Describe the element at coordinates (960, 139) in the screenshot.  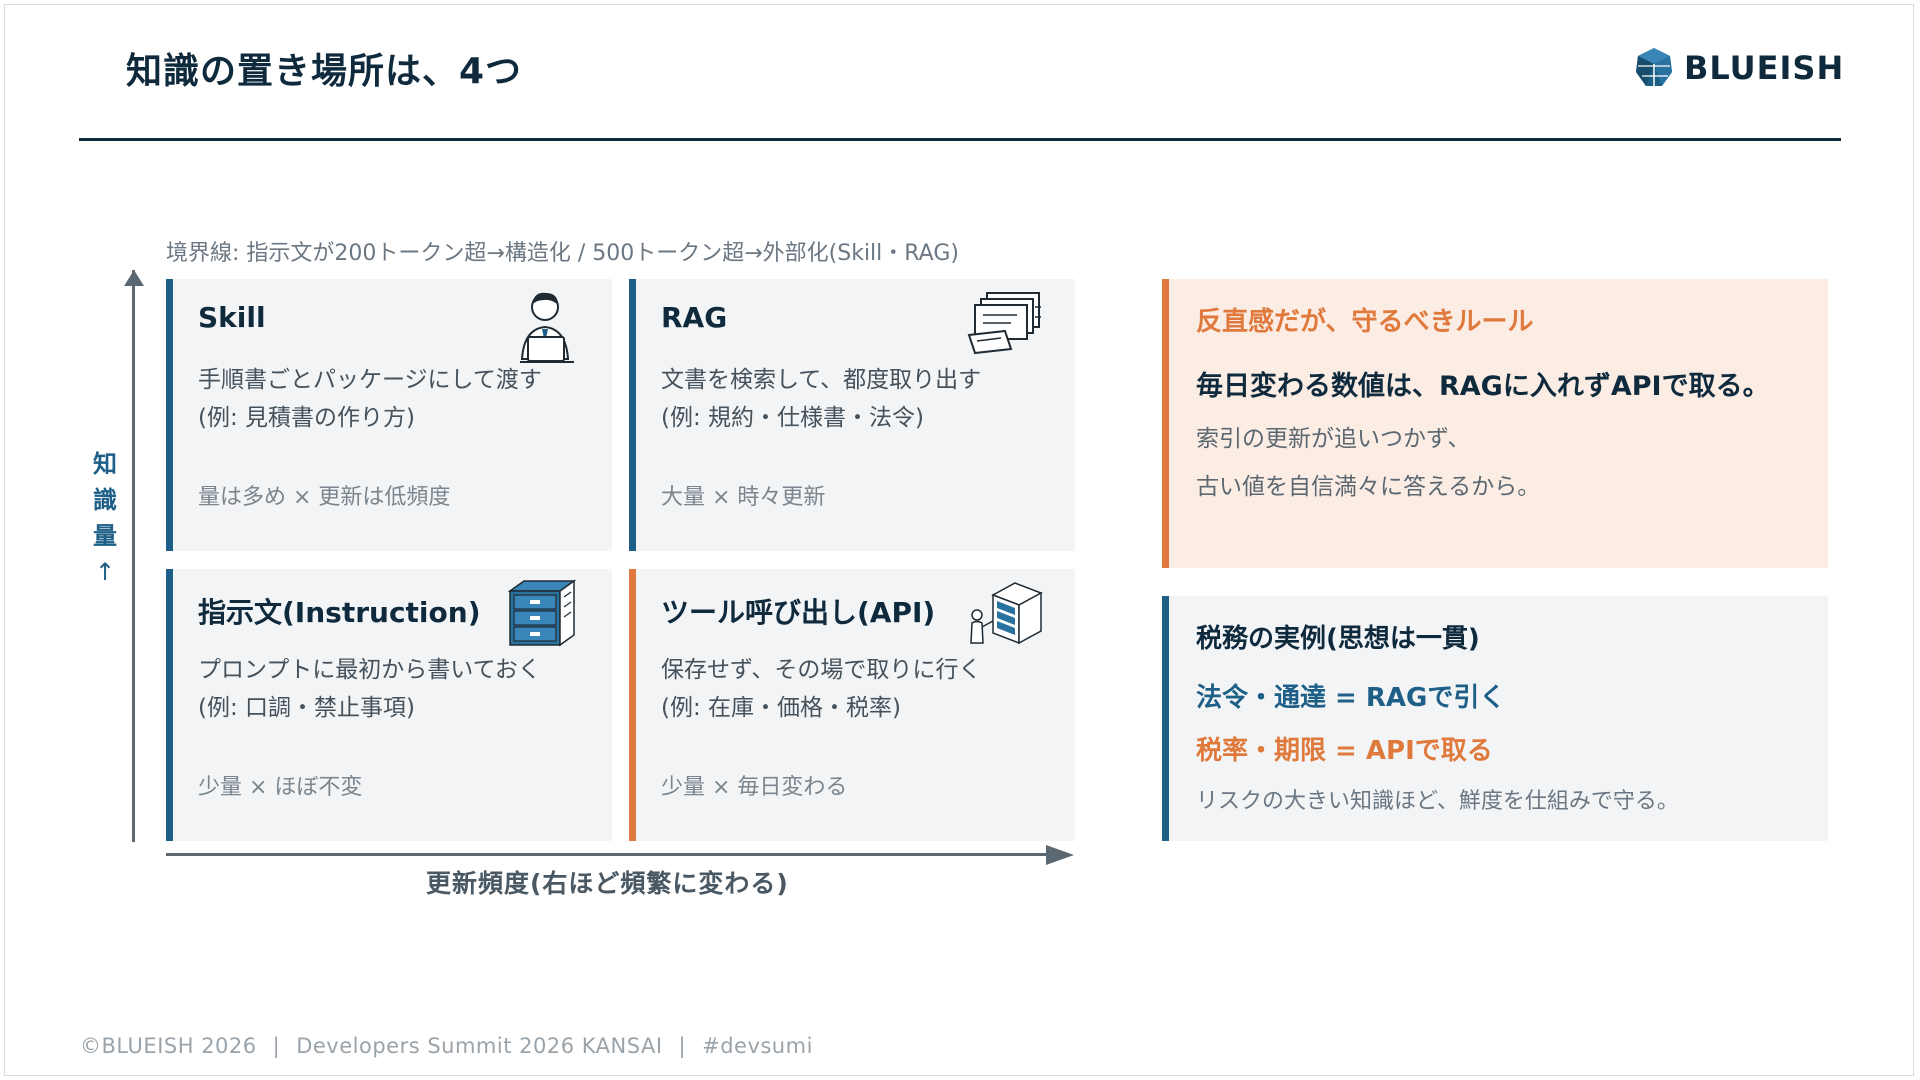
I see `title-divider` at that location.